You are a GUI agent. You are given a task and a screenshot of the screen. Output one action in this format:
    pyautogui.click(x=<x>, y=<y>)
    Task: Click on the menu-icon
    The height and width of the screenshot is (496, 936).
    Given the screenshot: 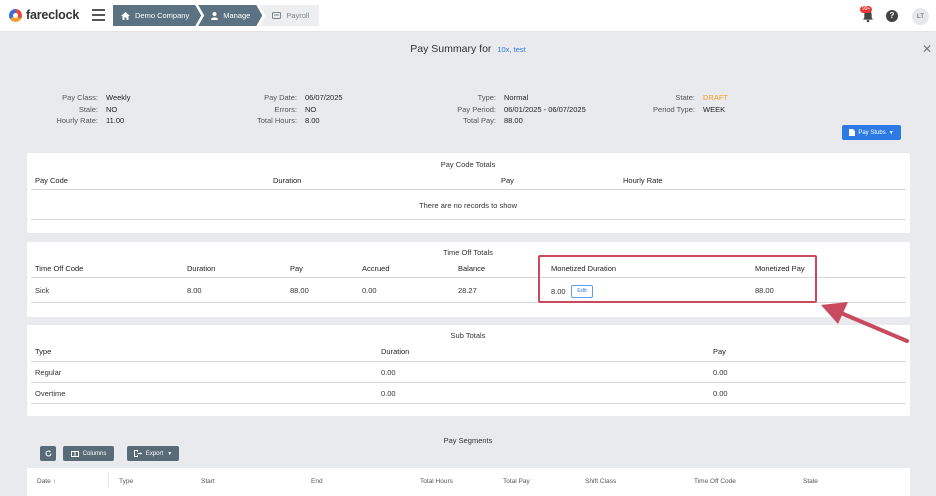 What is the action you would take?
    pyautogui.click(x=98, y=15)
    